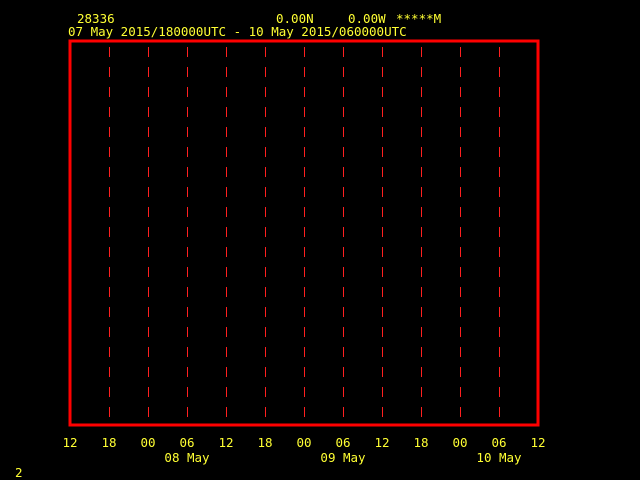 The width and height of the screenshot is (640, 480). What do you see at coordinates (499, 457) in the screenshot?
I see `date-label: 10 May` at bounding box center [499, 457].